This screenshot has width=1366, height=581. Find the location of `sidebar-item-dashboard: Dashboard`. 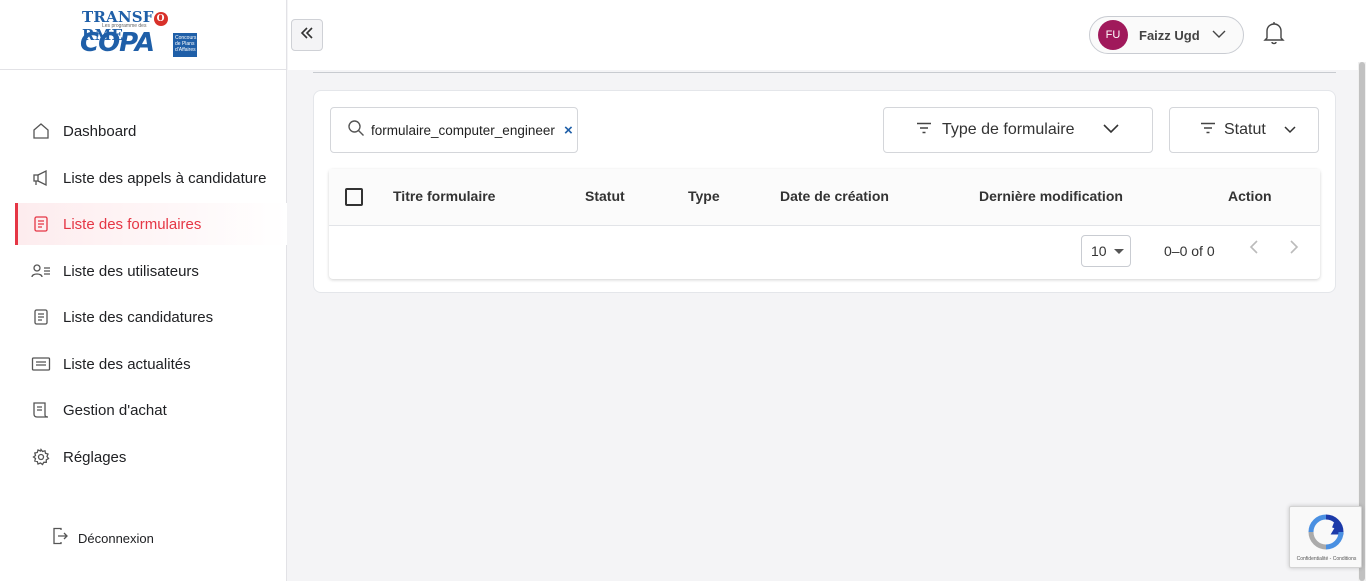

sidebar-item-dashboard: Dashboard is located at coordinates (151, 131).